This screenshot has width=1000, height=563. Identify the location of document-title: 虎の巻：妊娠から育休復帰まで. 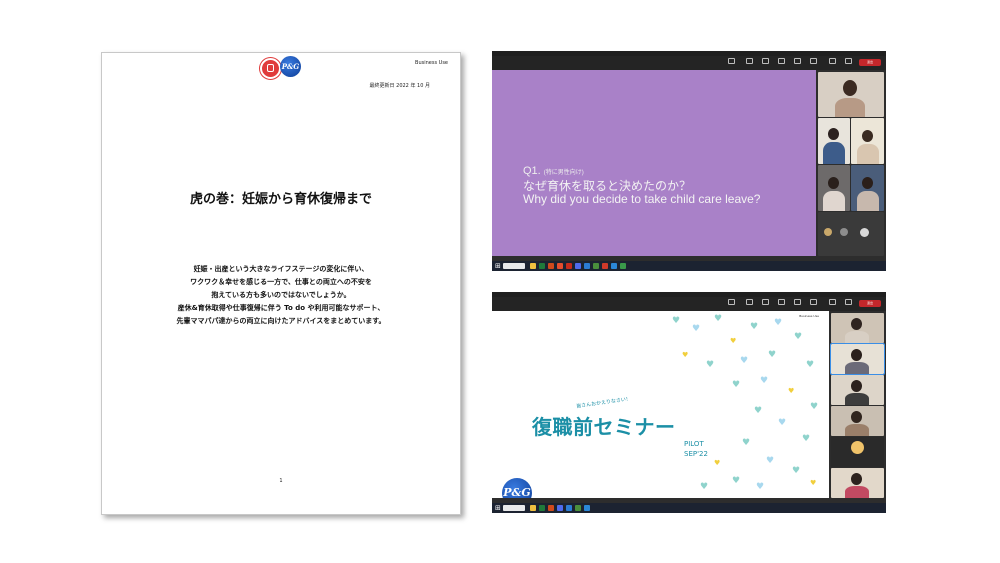
(280, 199).